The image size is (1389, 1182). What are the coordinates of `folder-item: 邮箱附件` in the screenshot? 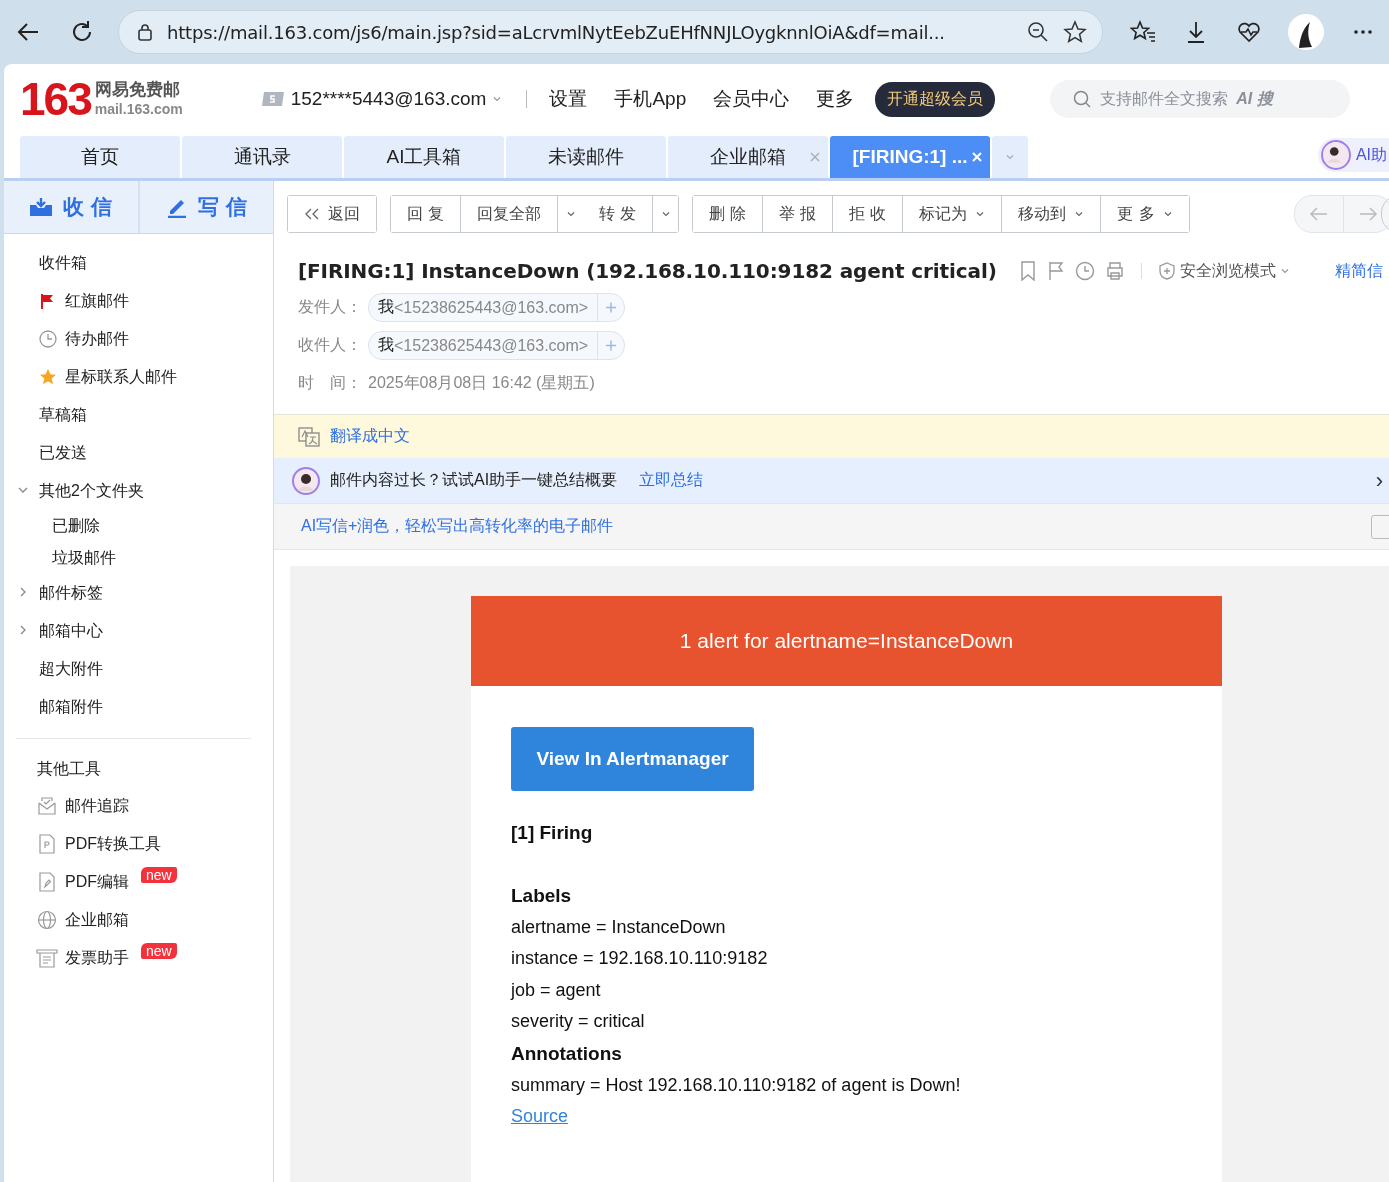 It's located at (138, 707).